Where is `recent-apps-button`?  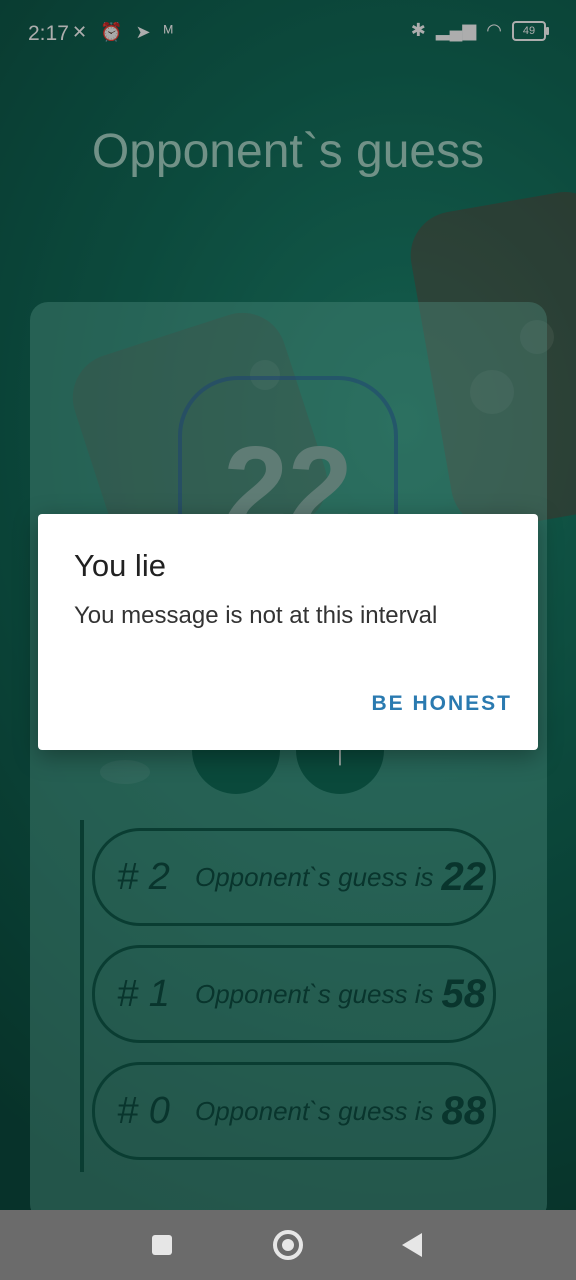
recent-apps-button is located at coordinates (162, 1245).